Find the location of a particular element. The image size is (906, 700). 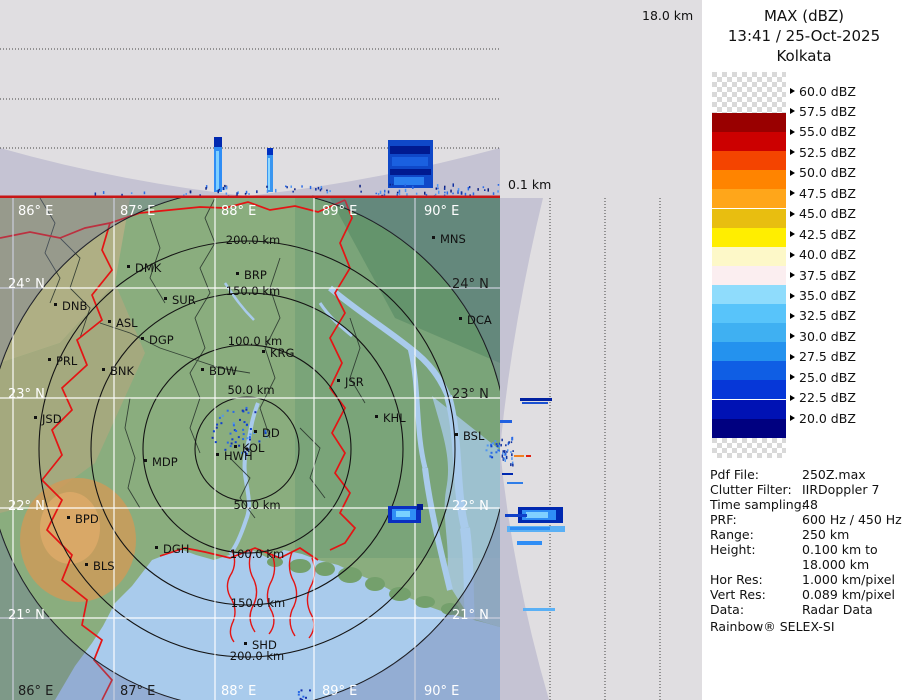

city-label: SHD is located at coordinates (264, 645).